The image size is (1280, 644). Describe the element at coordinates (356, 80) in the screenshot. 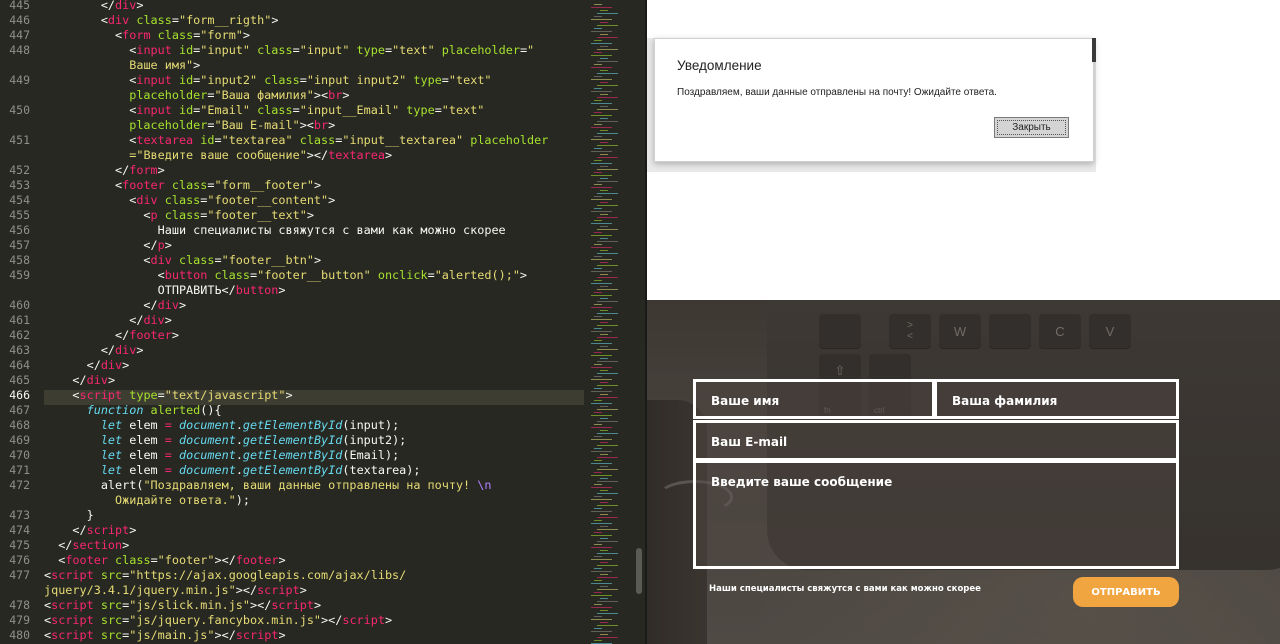

I see `code-token: "input input2"` at that location.